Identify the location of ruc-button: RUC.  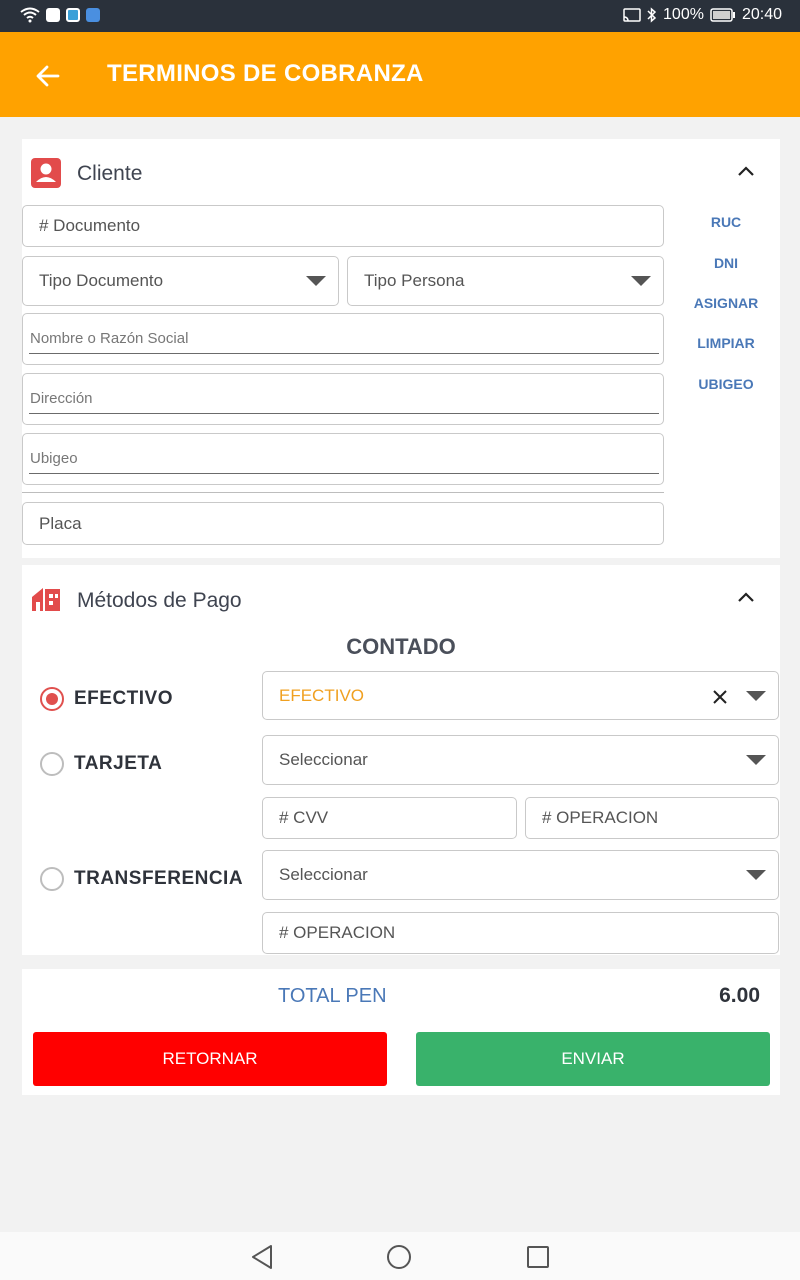
(726, 222).